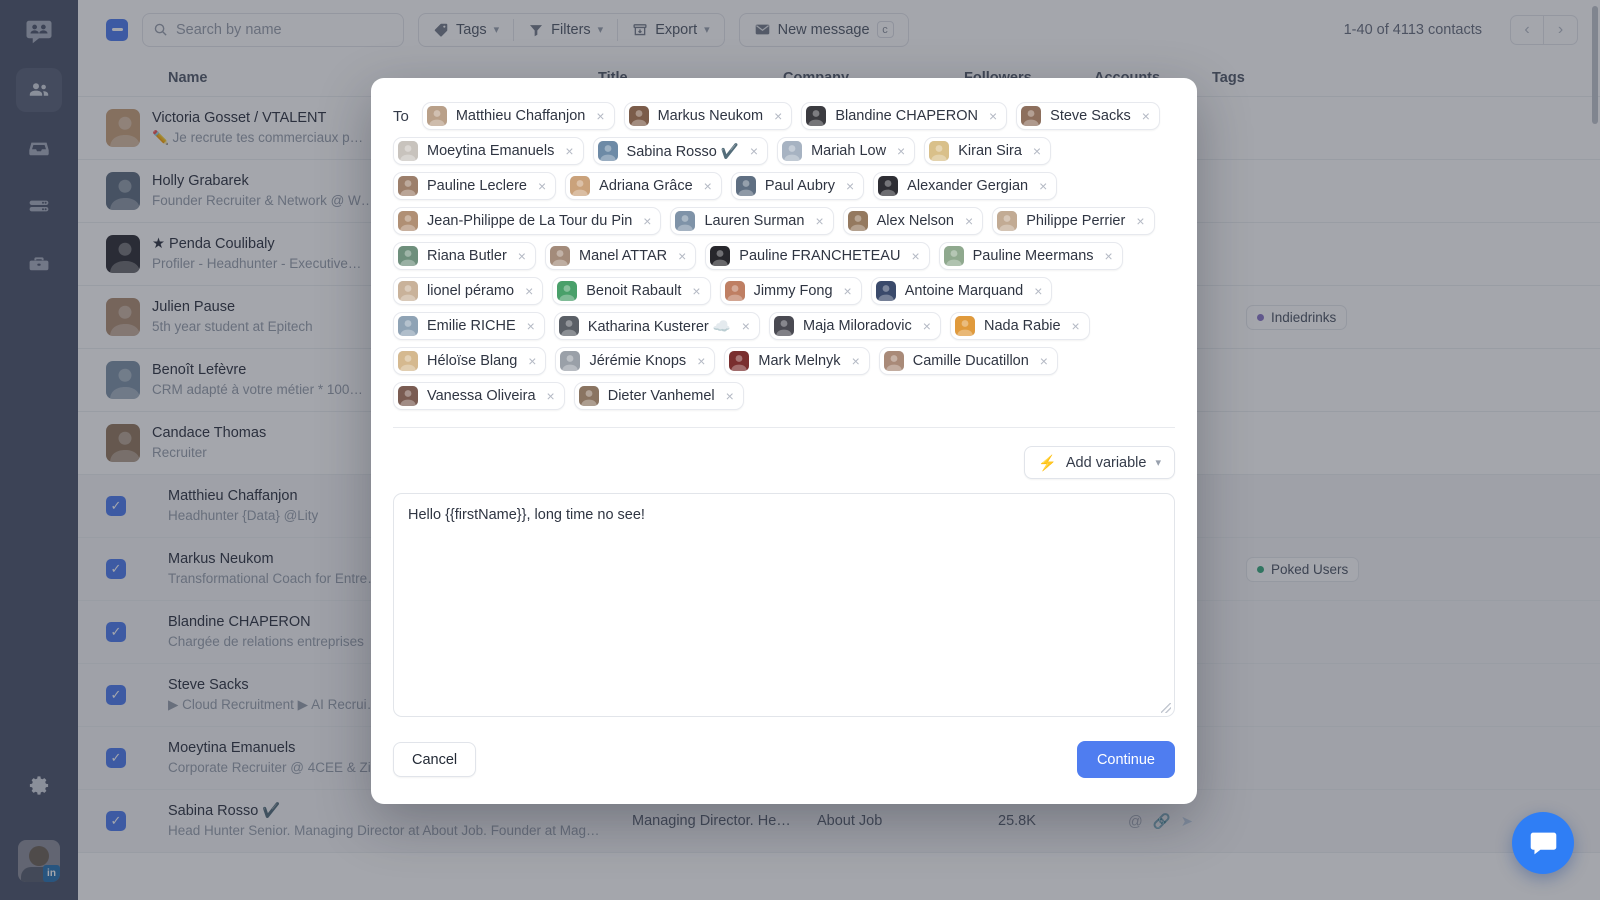 The width and height of the screenshot is (1600, 900). I want to click on recipient-chip: Benoit Rabault ×, so click(631, 291).